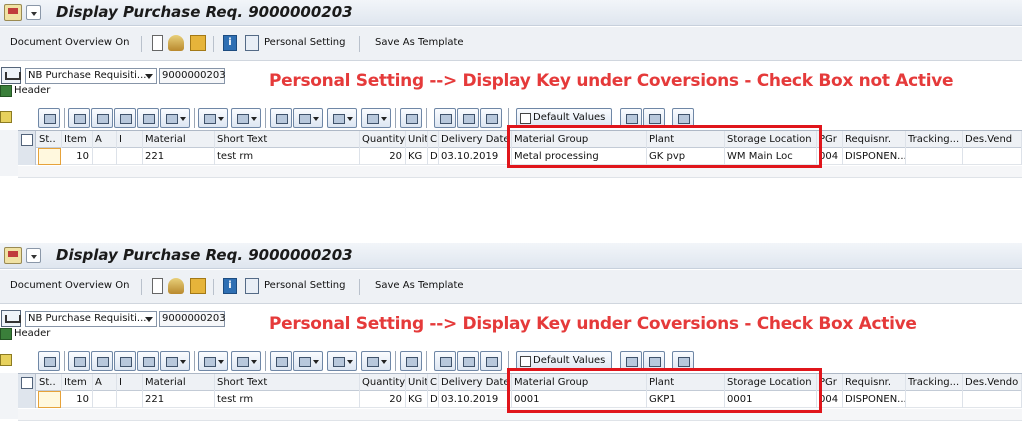 The width and height of the screenshot is (1022, 439). What do you see at coordinates (230, 43) in the screenshot?
I see `info-icon: i` at bounding box center [230, 43].